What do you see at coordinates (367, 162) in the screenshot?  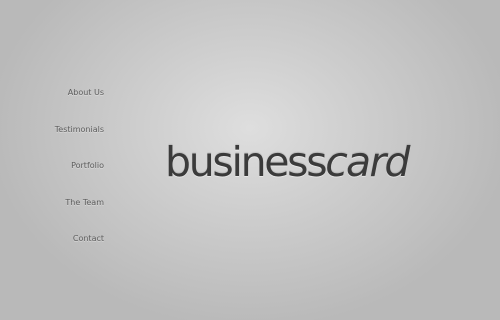 I see `logo-word-card: card` at bounding box center [367, 162].